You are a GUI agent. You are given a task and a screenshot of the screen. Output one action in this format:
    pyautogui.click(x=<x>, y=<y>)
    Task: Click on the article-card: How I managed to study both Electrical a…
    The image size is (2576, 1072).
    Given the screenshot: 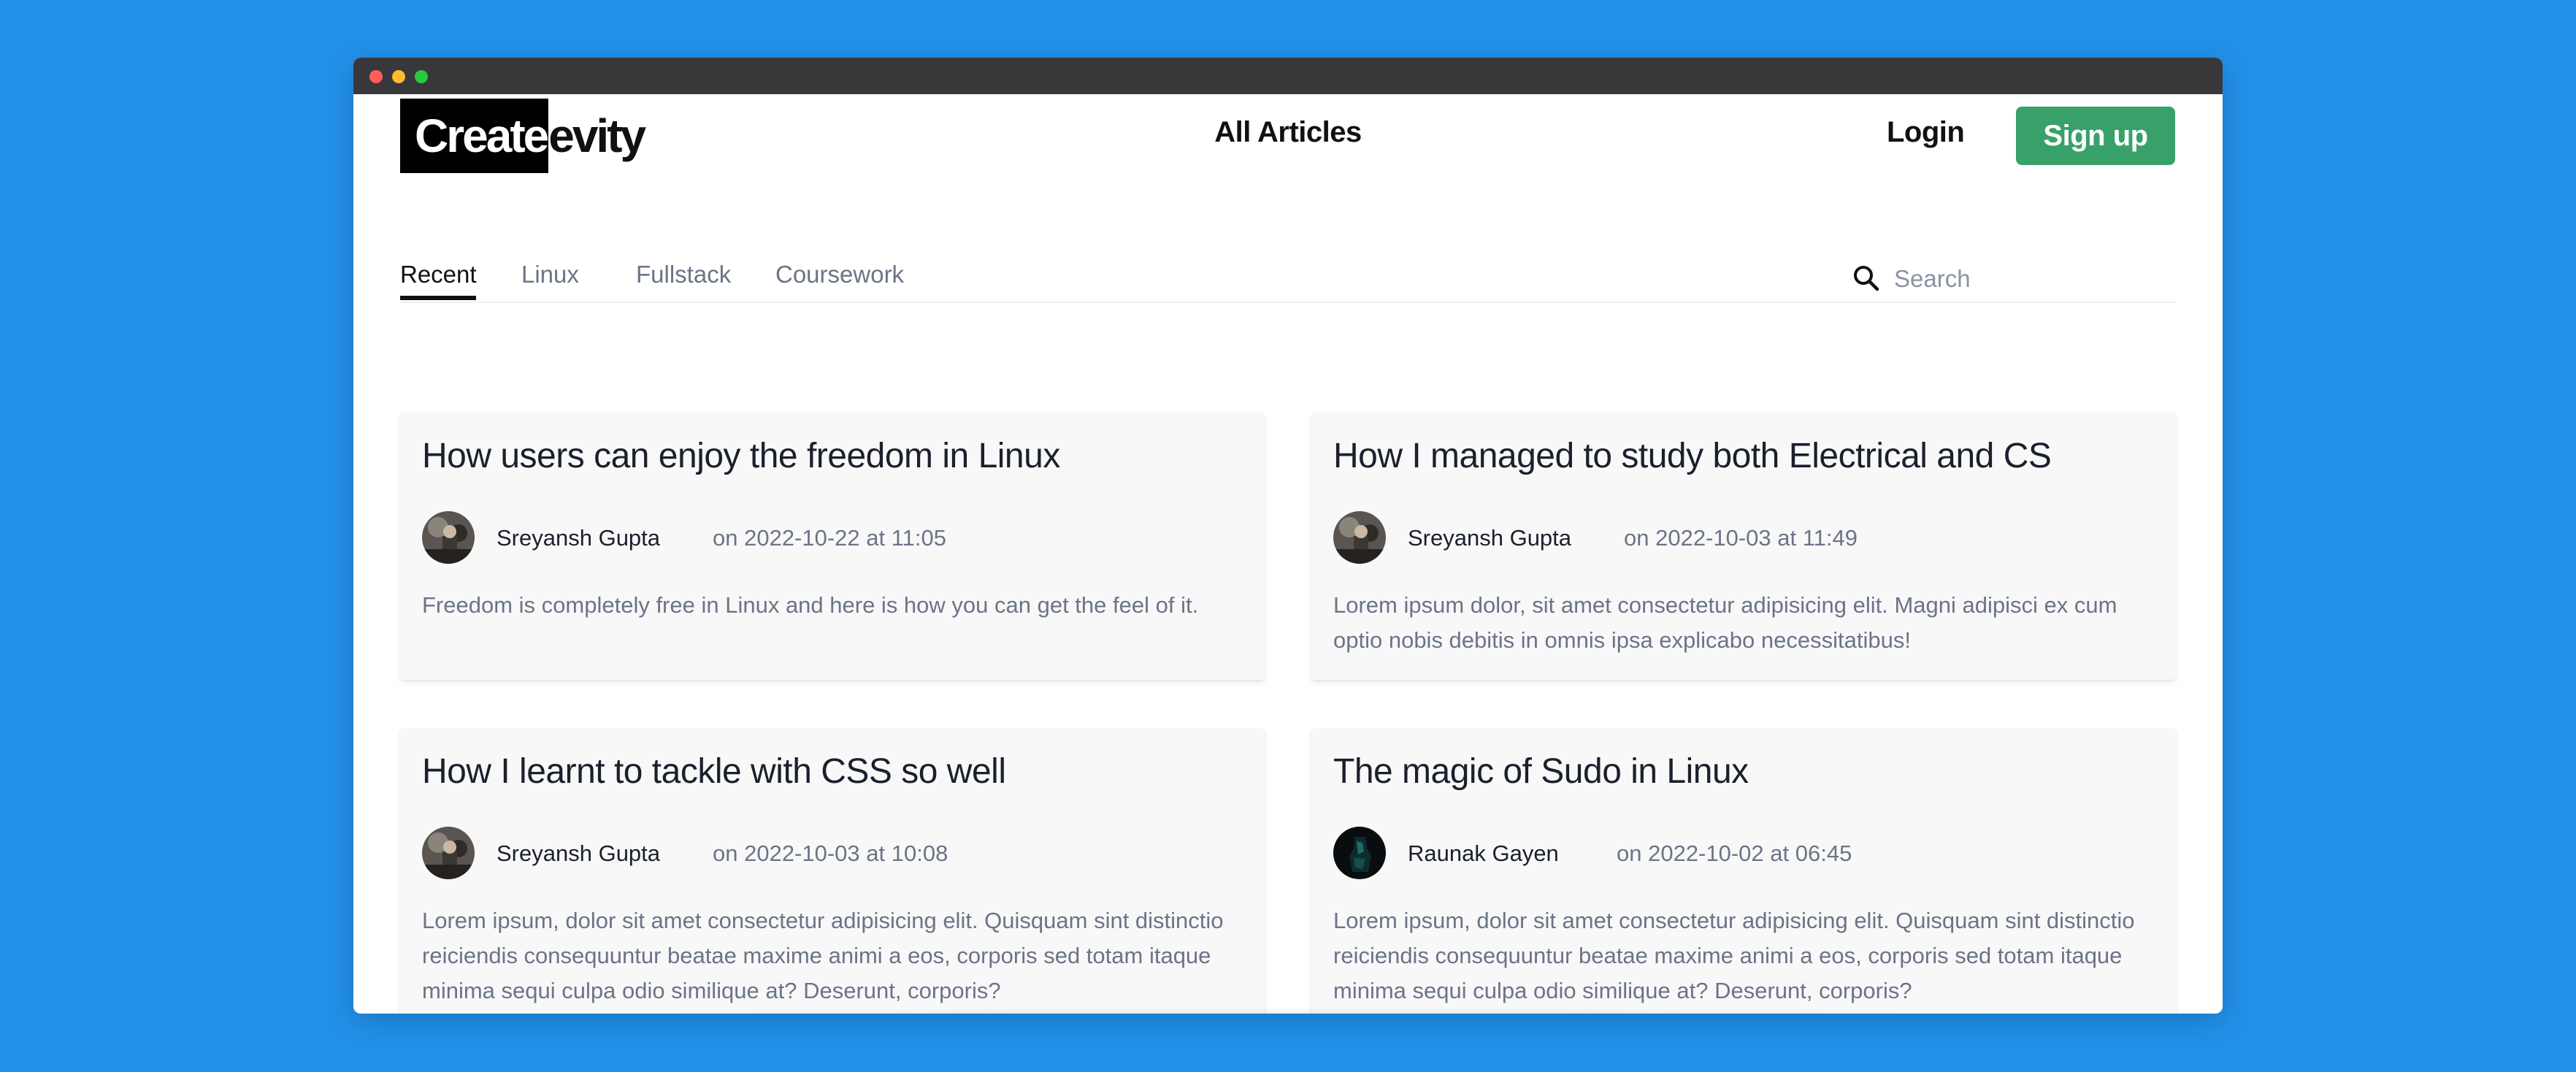 What is the action you would take?
    pyautogui.click(x=1744, y=546)
    